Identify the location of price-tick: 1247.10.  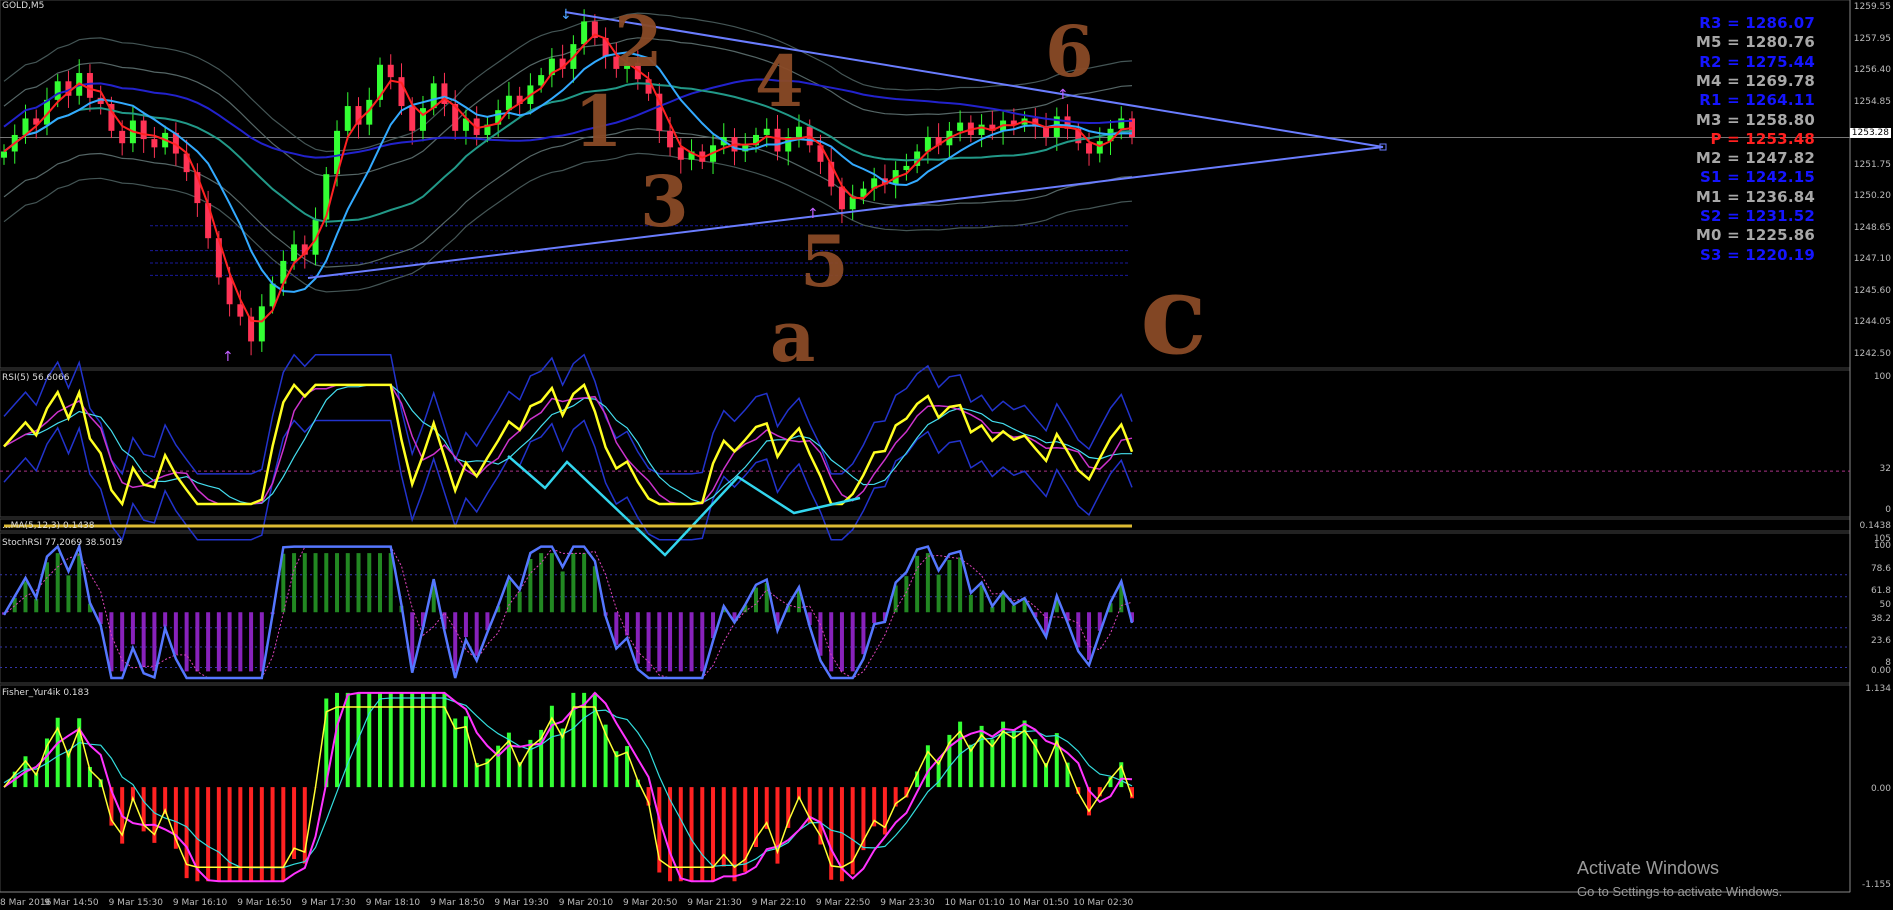
(1872, 259).